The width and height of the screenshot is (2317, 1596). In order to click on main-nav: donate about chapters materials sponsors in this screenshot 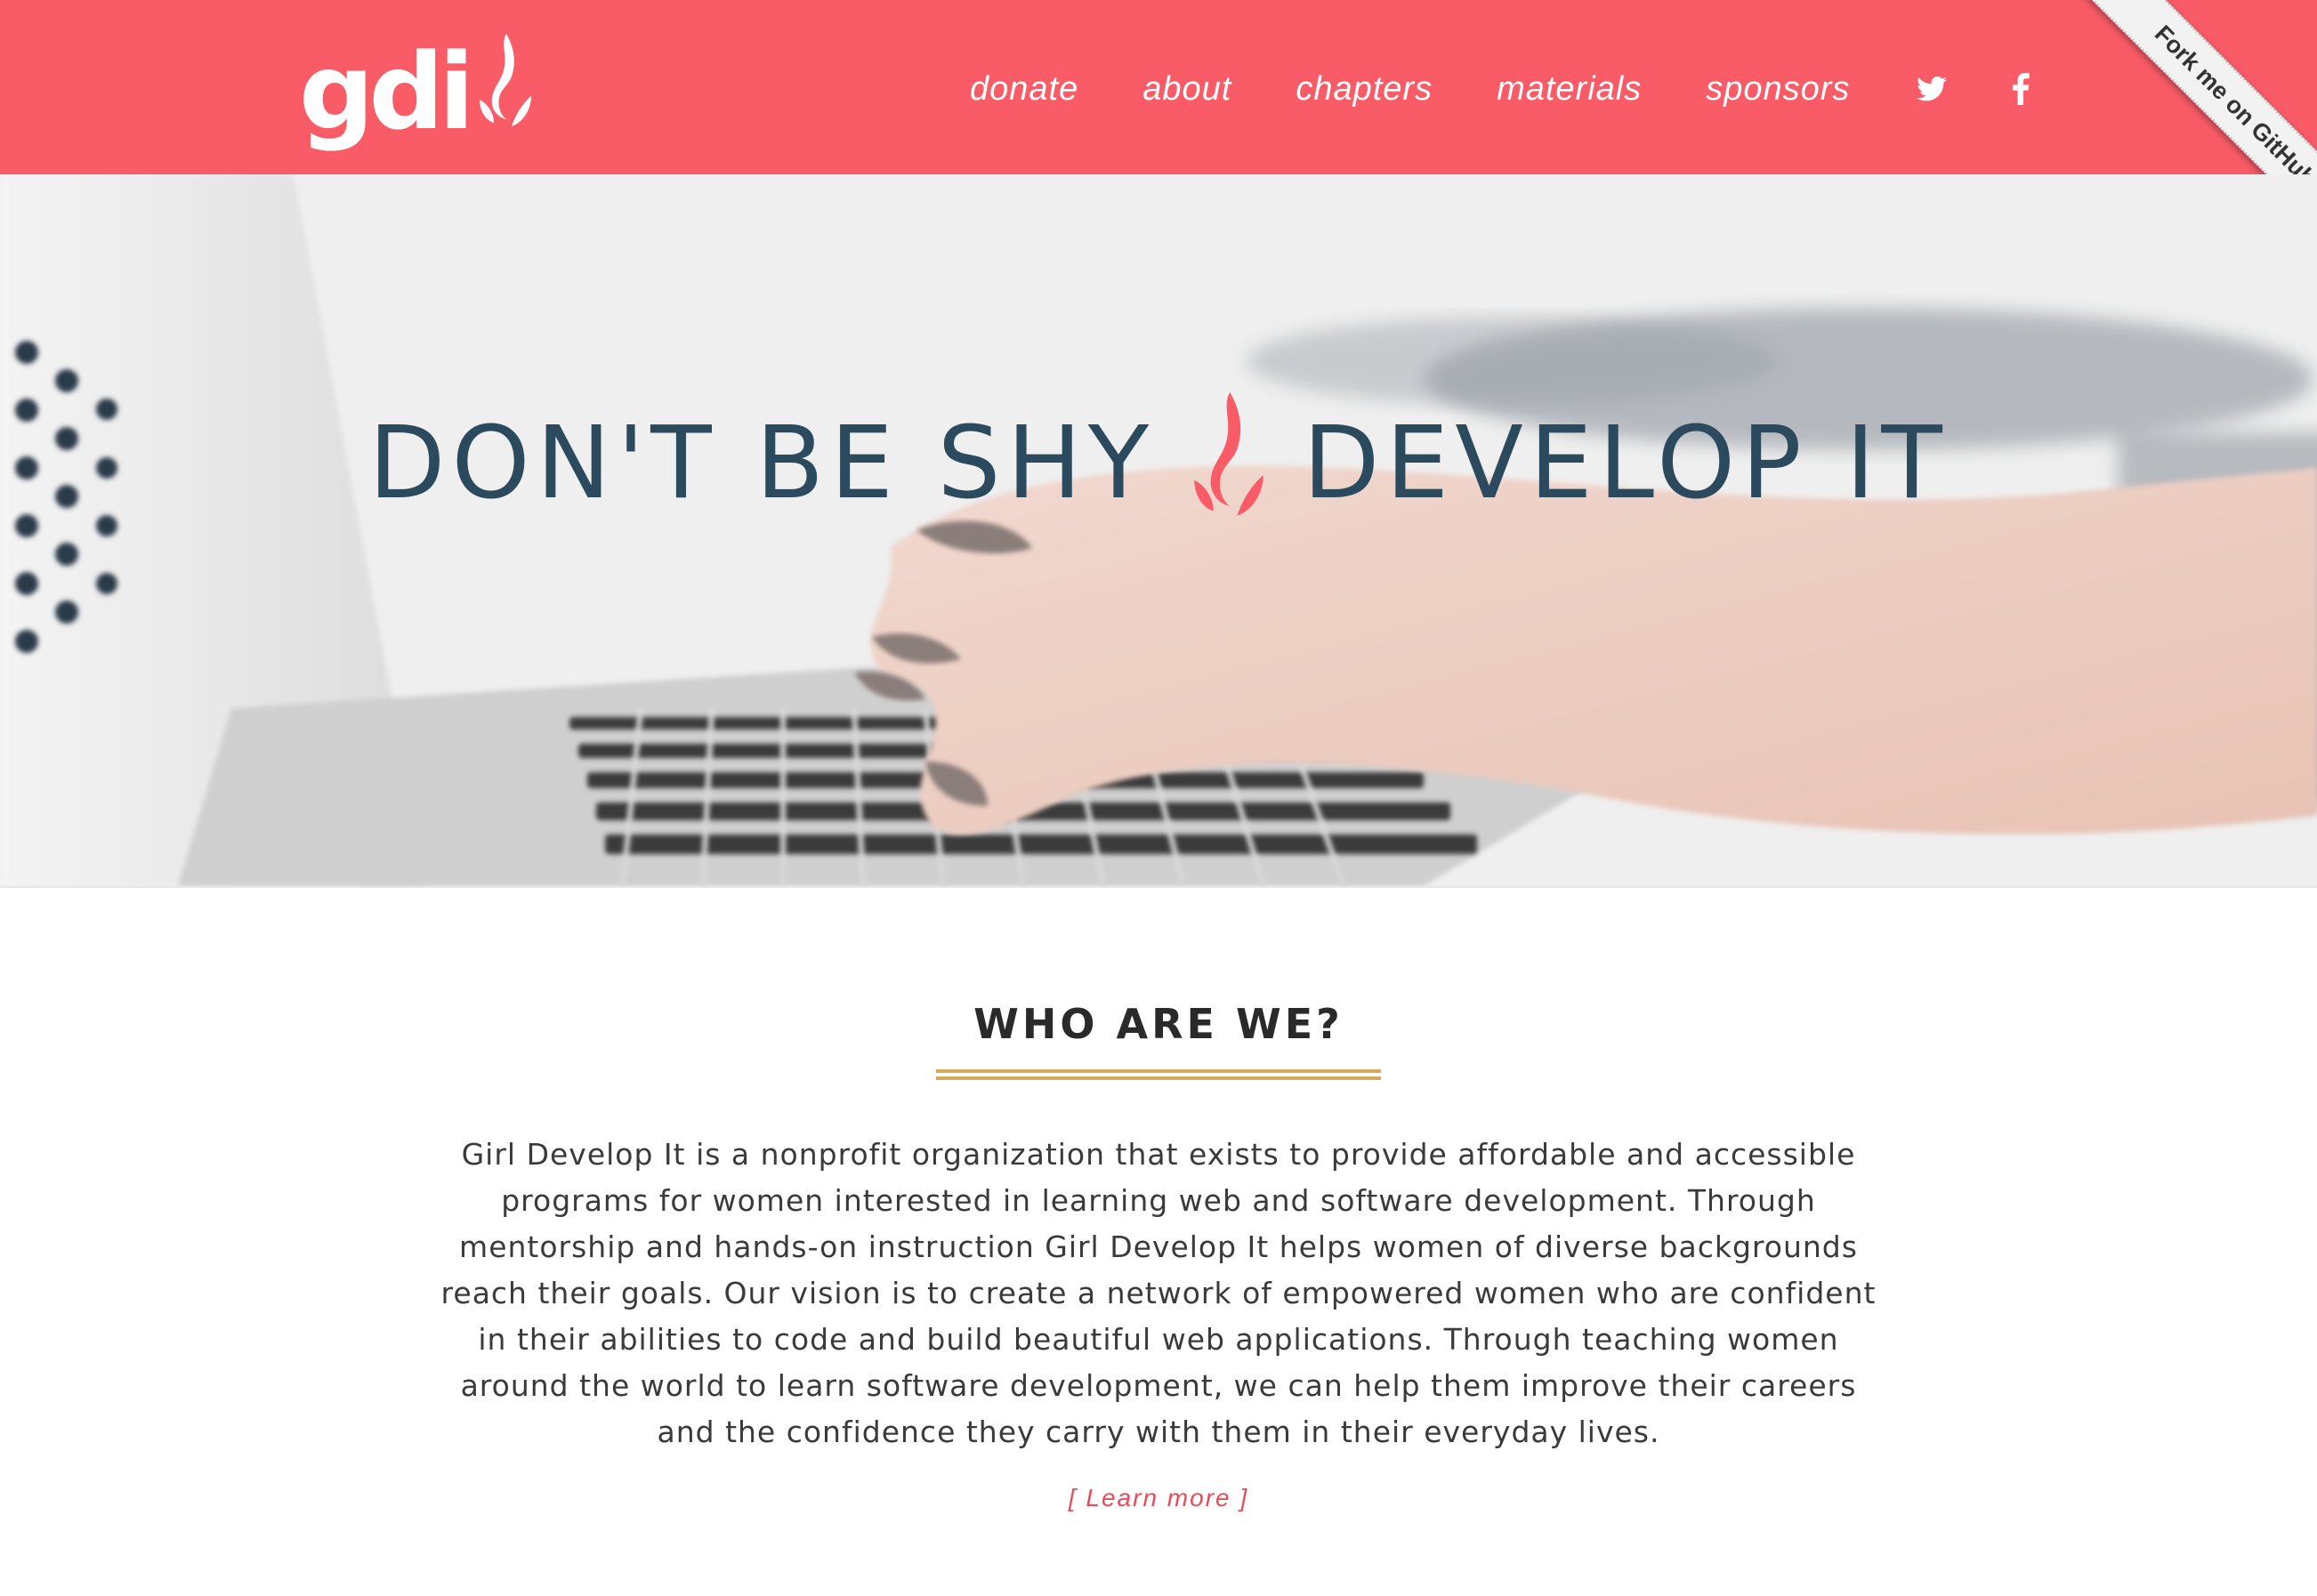, I will do `click(1531, 89)`.